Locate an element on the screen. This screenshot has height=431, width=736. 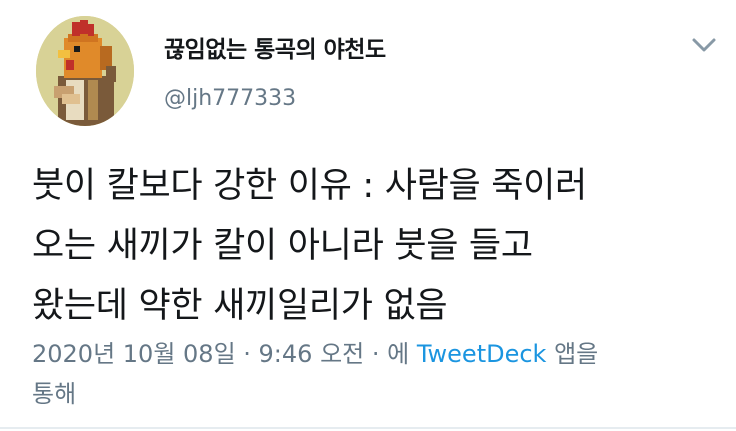
chevron-down-icon is located at coordinates (704, 45).